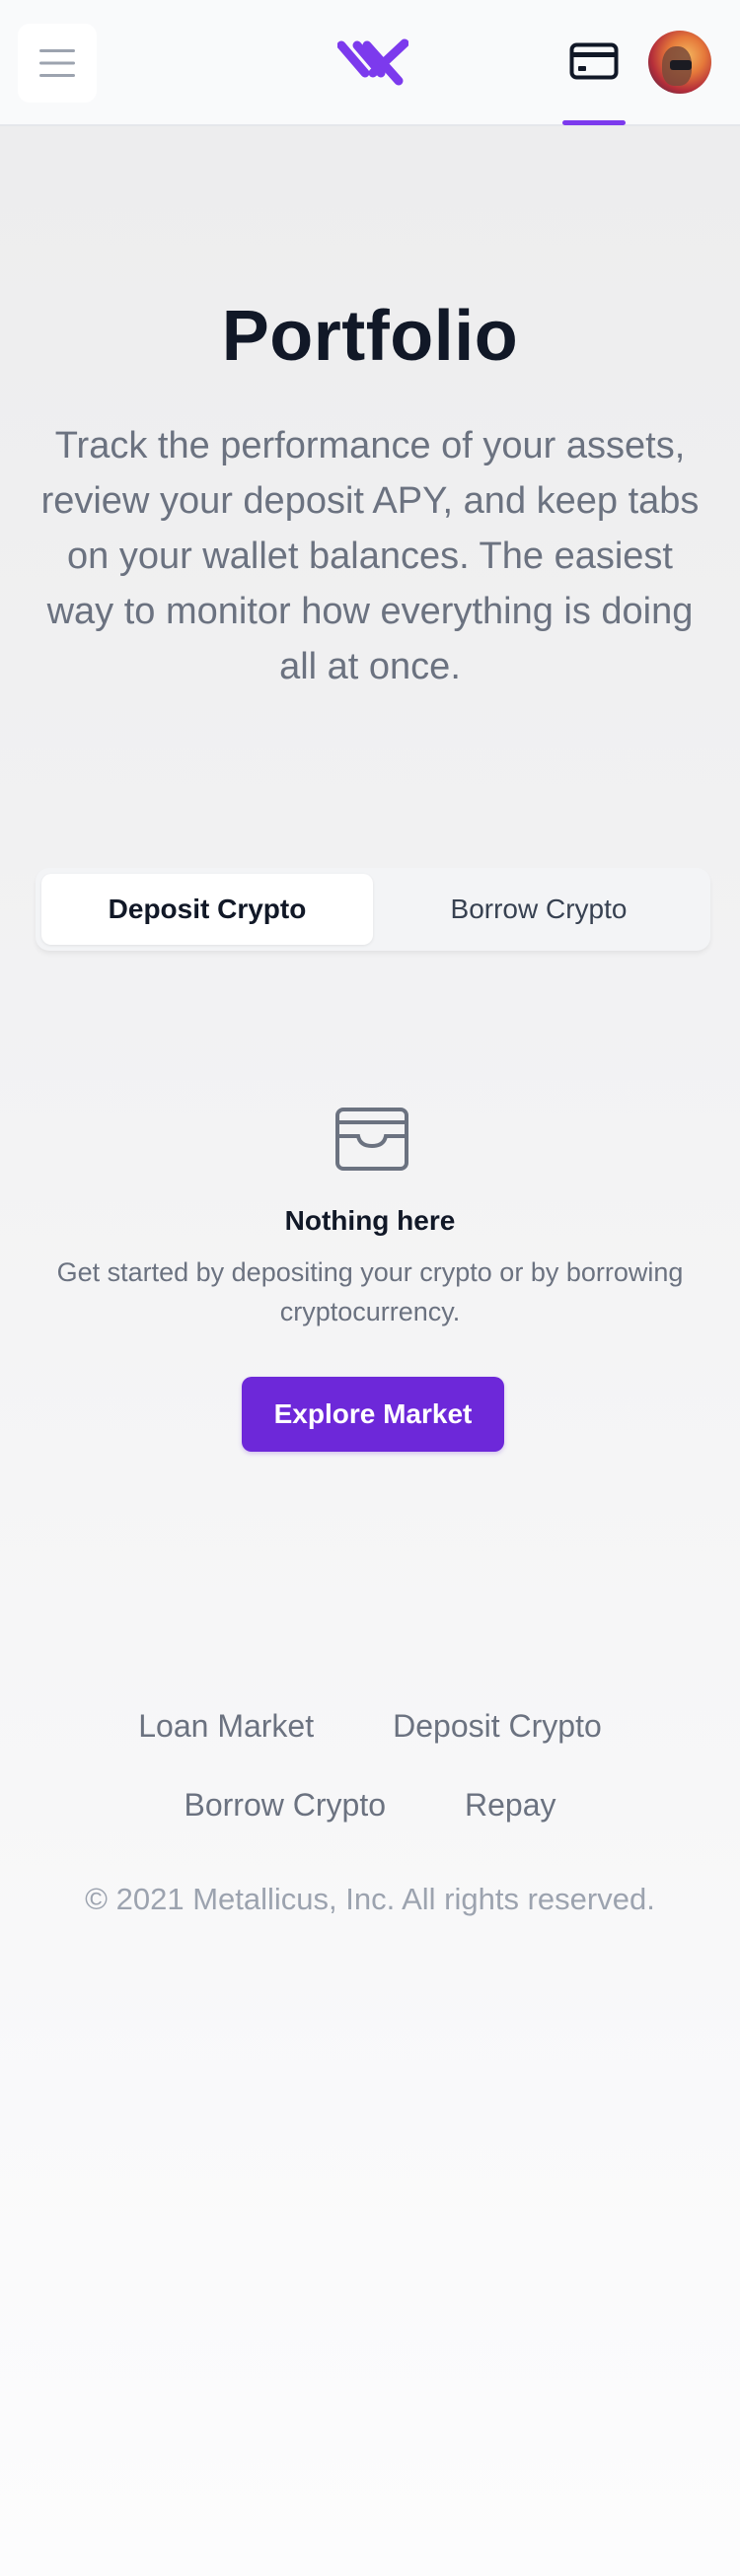 This screenshot has width=740, height=2576. What do you see at coordinates (372, 1139) in the screenshot?
I see `inbox-tray-icon` at bounding box center [372, 1139].